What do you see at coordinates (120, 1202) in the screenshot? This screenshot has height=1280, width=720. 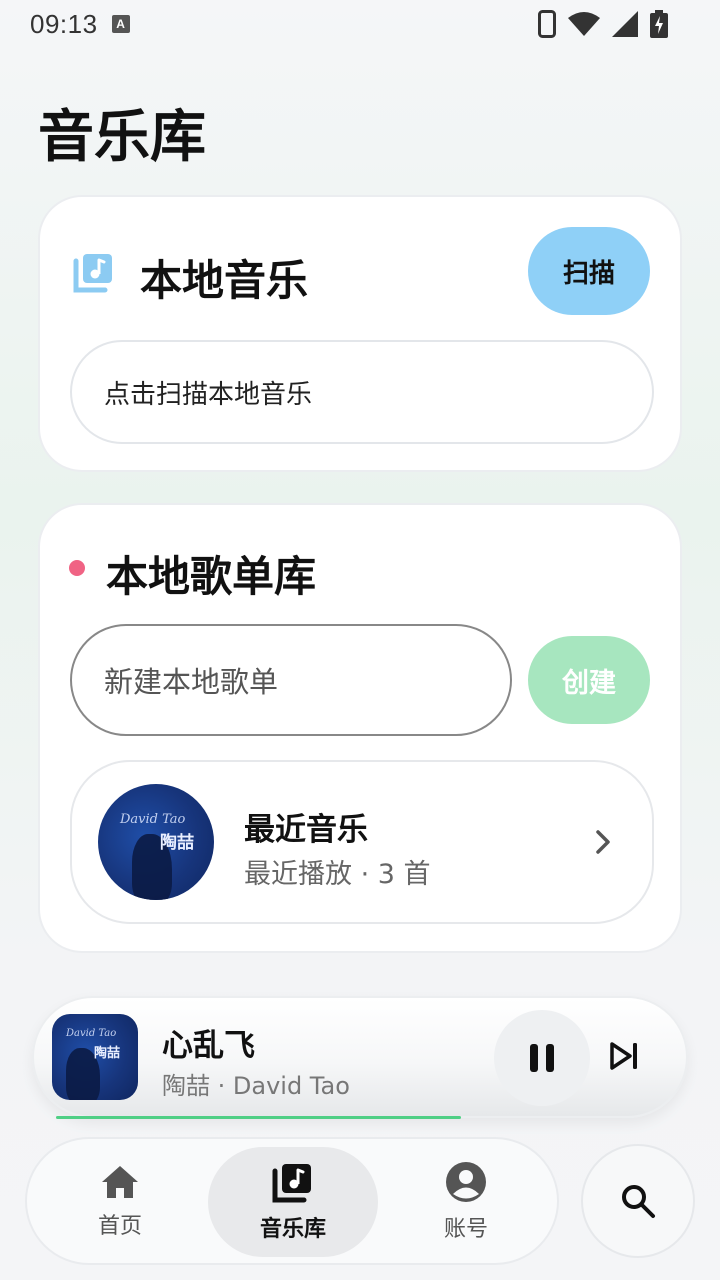 I see `nav-home: 首页` at bounding box center [120, 1202].